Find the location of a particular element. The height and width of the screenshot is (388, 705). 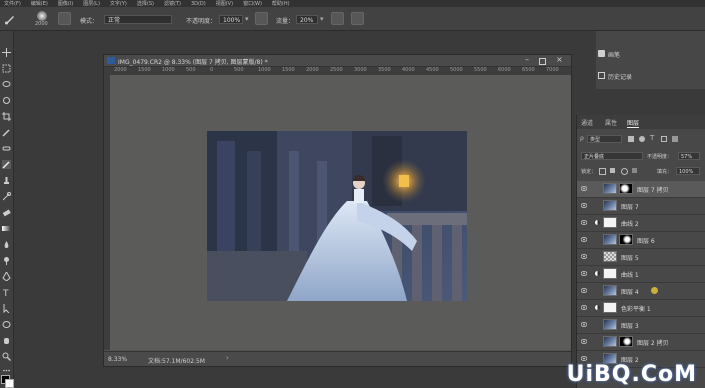

history-panel-icon is located at coordinates (601, 75).